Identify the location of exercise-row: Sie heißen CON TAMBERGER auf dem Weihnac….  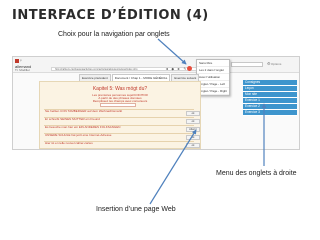
(122, 113).